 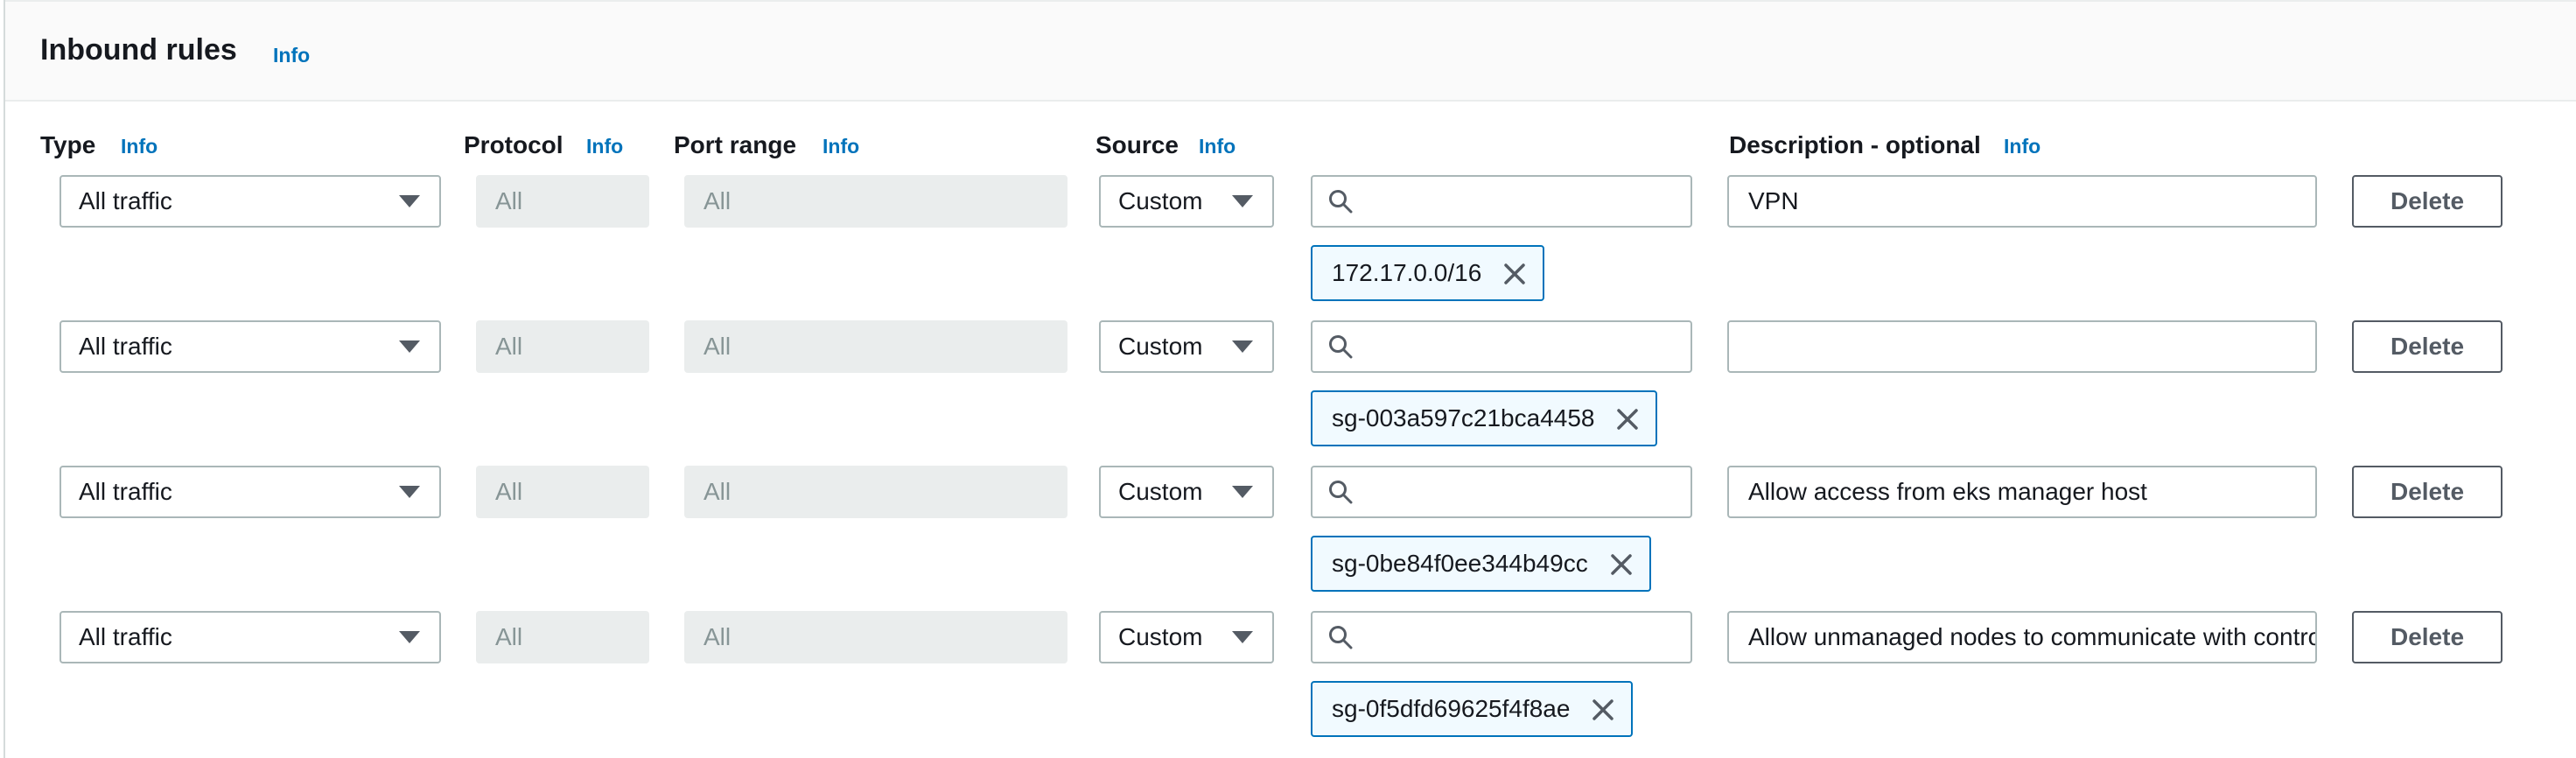 What do you see at coordinates (840, 146) in the screenshot?
I see `port-range-info-link: Info` at bounding box center [840, 146].